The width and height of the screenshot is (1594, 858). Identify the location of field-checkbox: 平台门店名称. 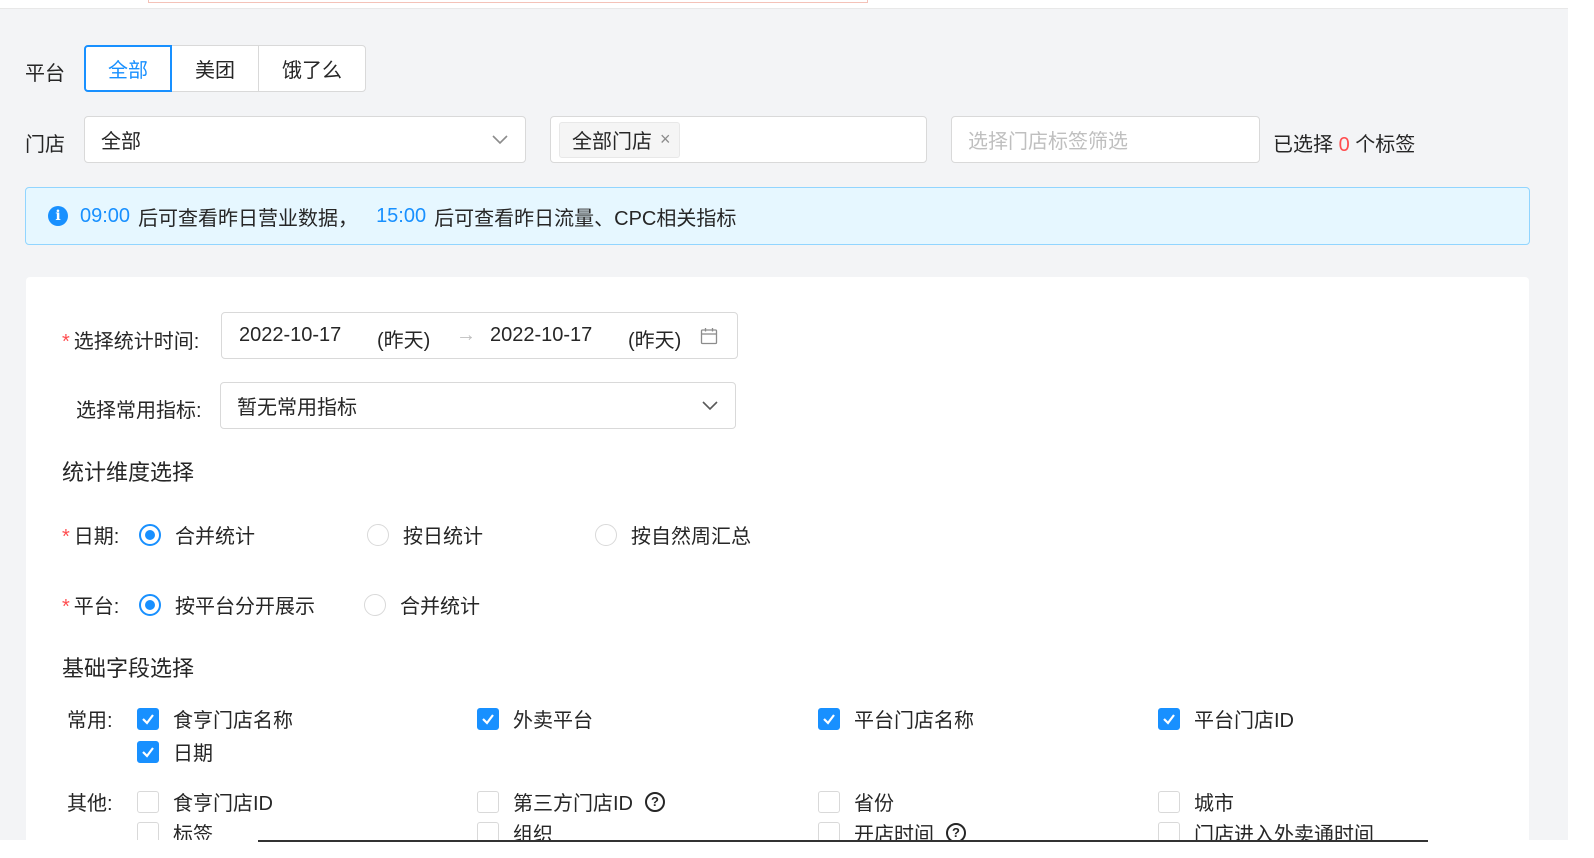
(896, 718).